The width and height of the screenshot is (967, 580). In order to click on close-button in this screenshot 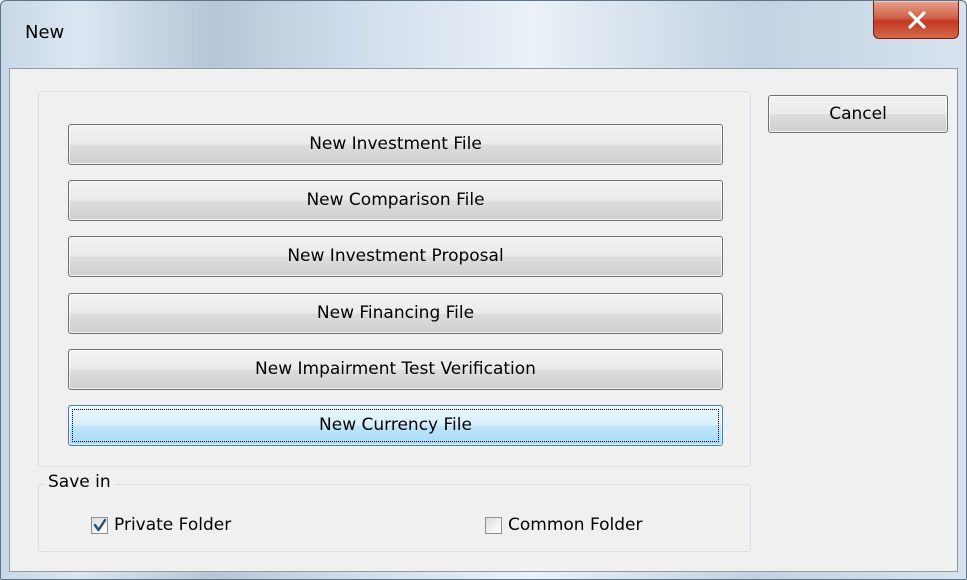, I will do `click(916, 20)`.